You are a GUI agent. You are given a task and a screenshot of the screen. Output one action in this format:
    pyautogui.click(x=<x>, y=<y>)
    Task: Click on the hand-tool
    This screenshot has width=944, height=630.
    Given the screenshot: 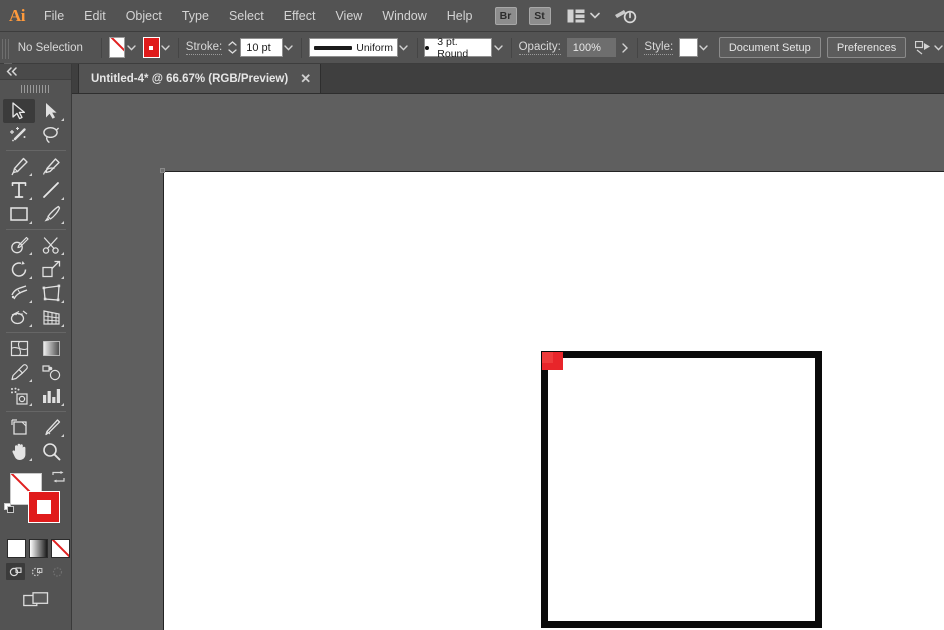 What is the action you would take?
    pyautogui.click(x=19, y=451)
    